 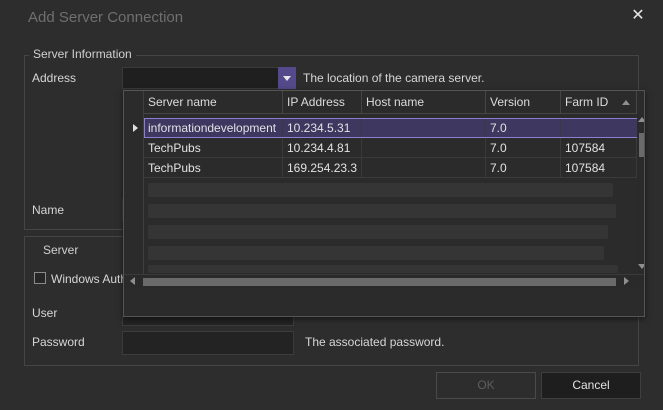 I want to click on cell-ip-address: 169.254.23.3, so click(x=322, y=168).